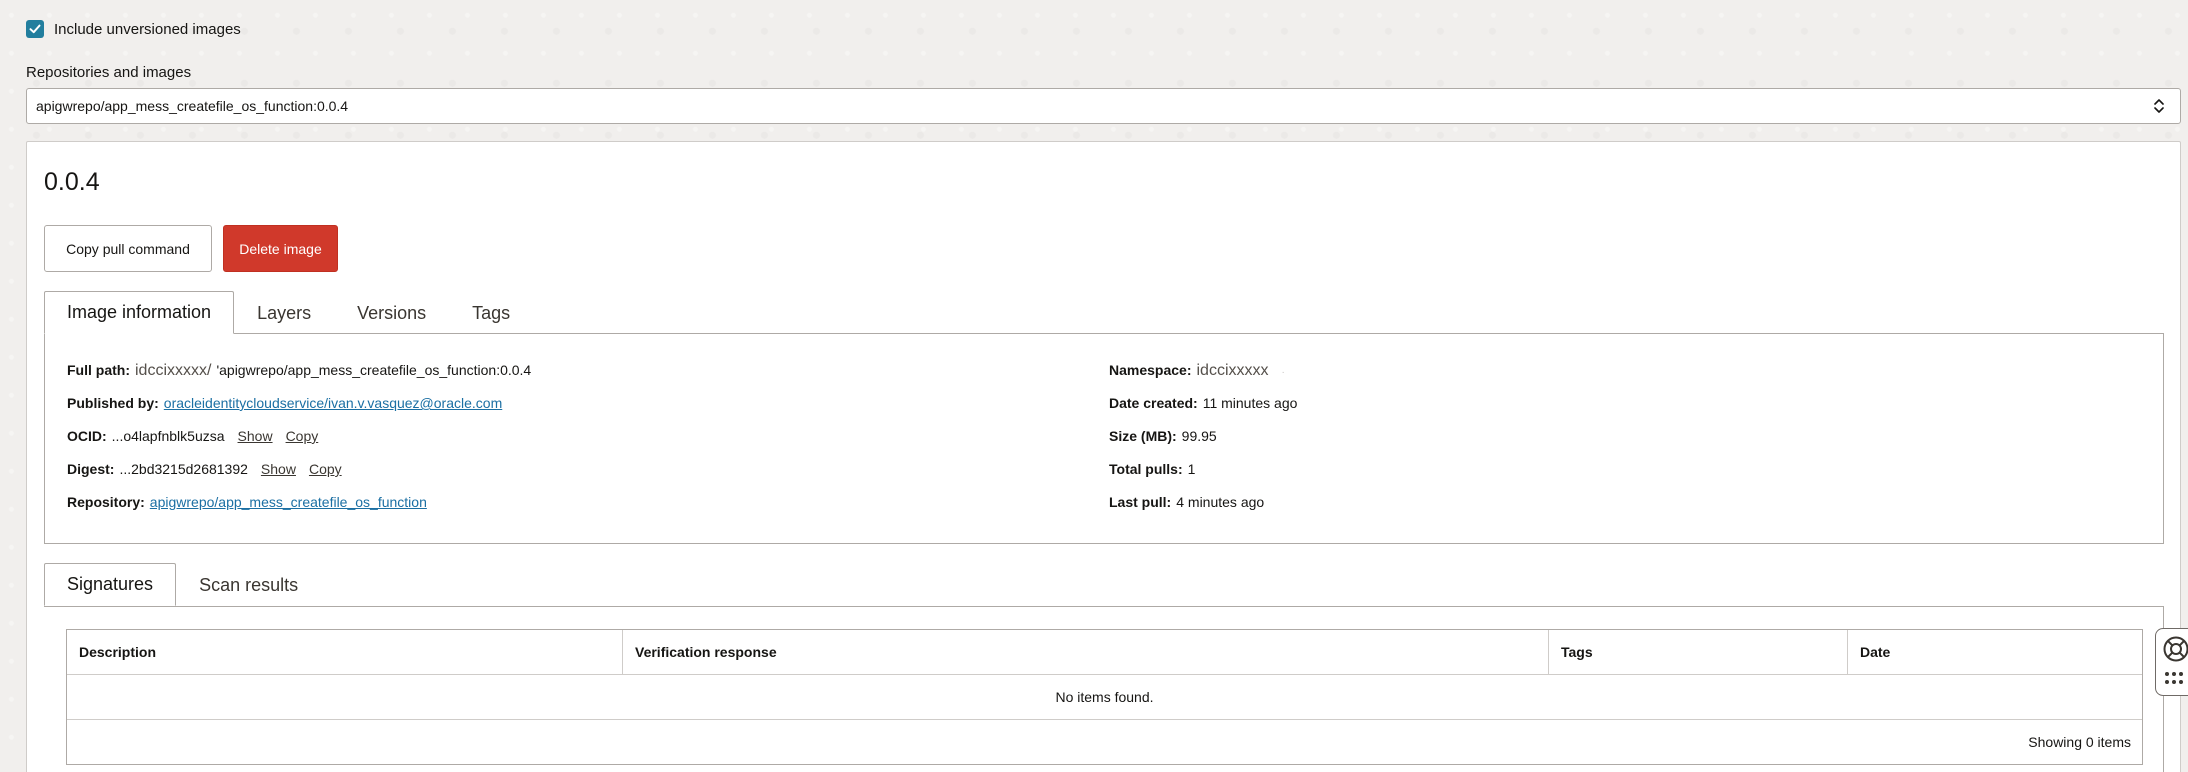 The height and width of the screenshot is (772, 2188). I want to click on tab-tags: Tags, so click(491, 312).